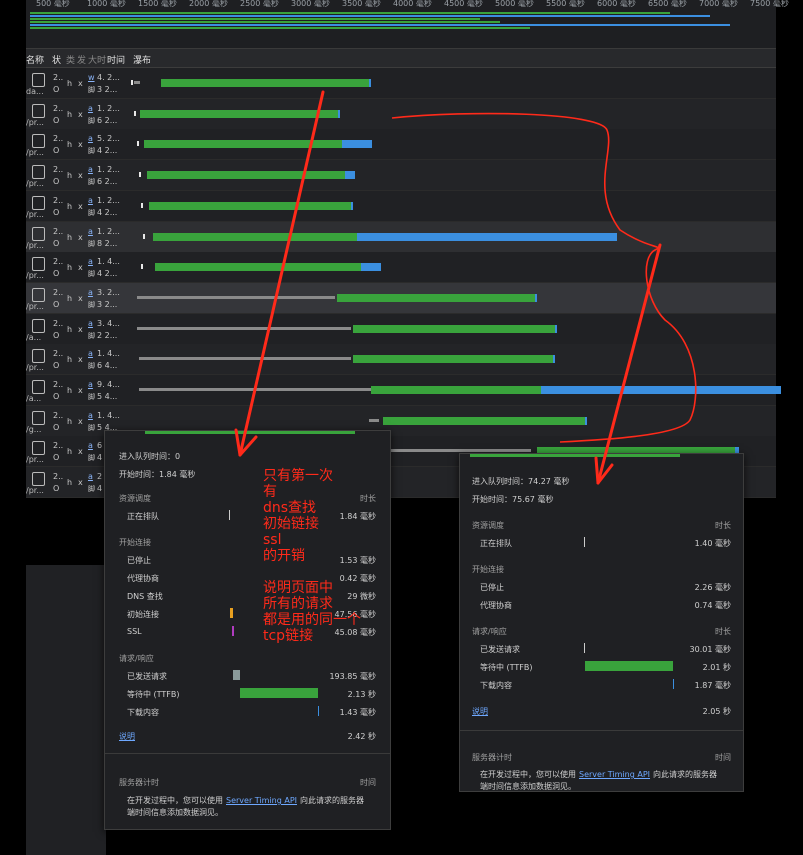  What do you see at coordinates (143, 516) in the screenshot?
I see `queueing-label: 正在排队` at bounding box center [143, 516].